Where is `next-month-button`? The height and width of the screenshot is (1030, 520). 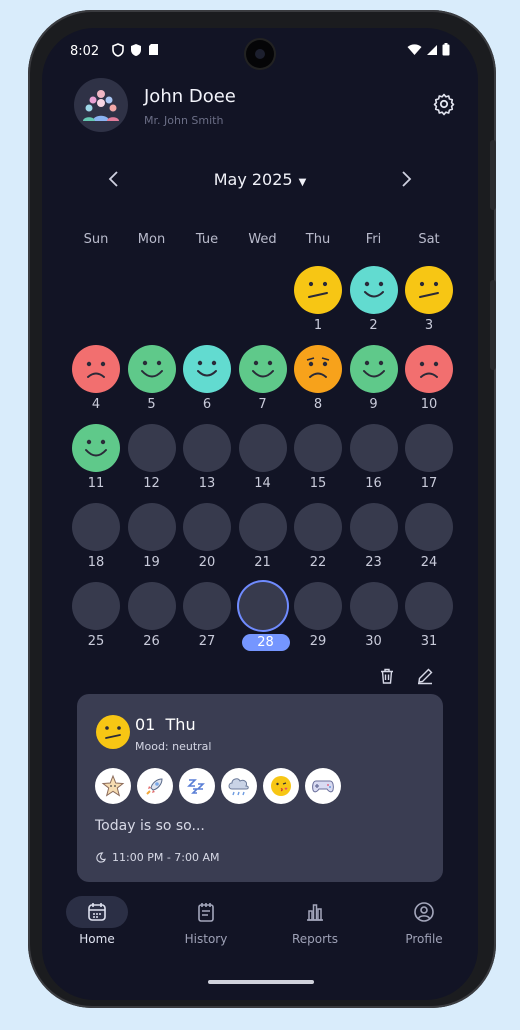
next-month-button is located at coordinates (406, 179).